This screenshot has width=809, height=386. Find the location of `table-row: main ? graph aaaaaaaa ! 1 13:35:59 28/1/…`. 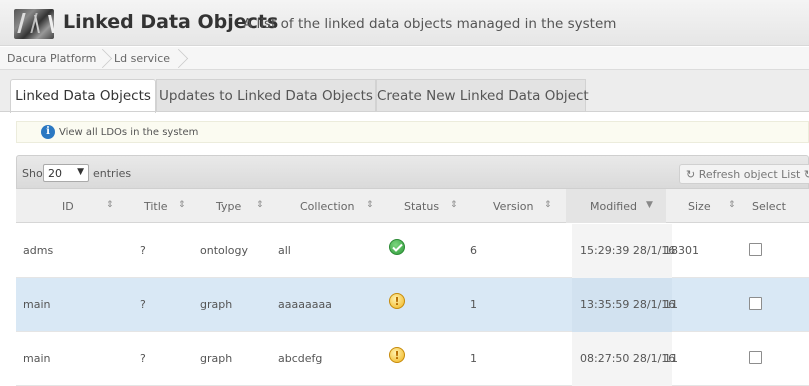

table-row: main ? graph aaaaaaaa ! 1 13:35:59 28/1/… is located at coordinates (412, 305).